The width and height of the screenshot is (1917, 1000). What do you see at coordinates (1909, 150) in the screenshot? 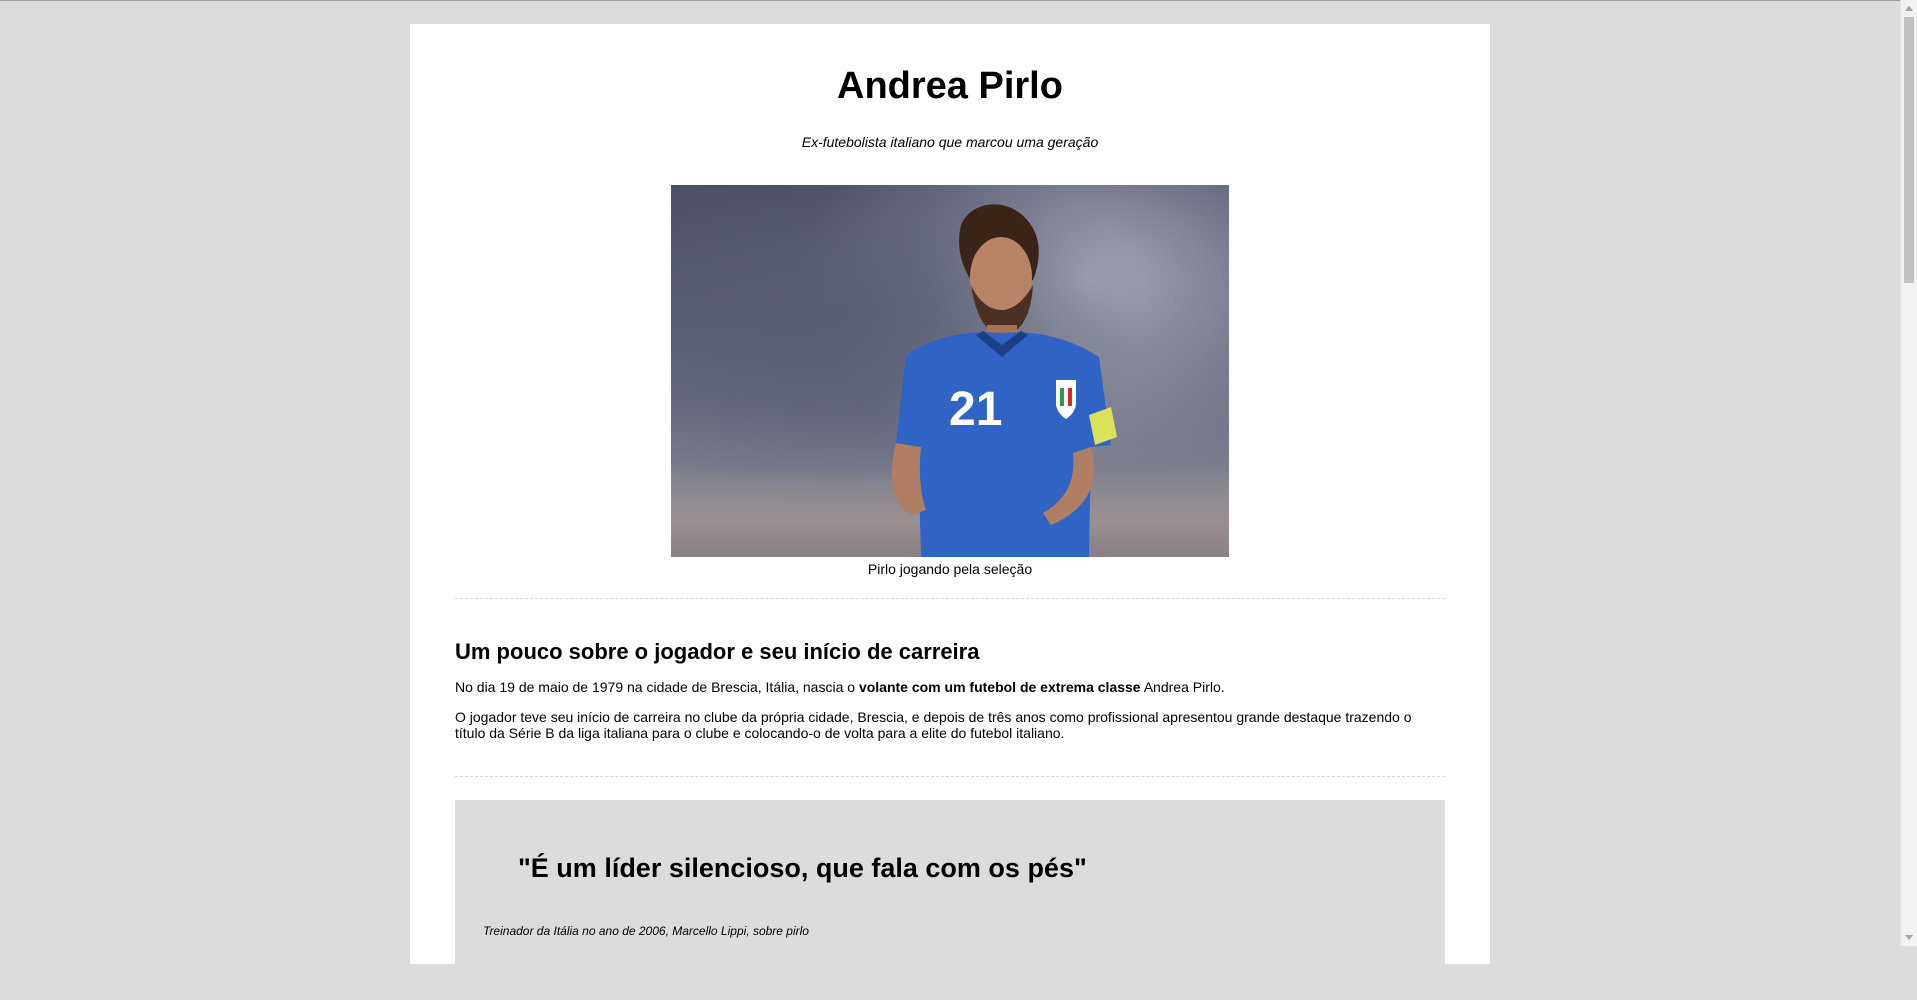
I see `scrollbar-thumb` at bounding box center [1909, 150].